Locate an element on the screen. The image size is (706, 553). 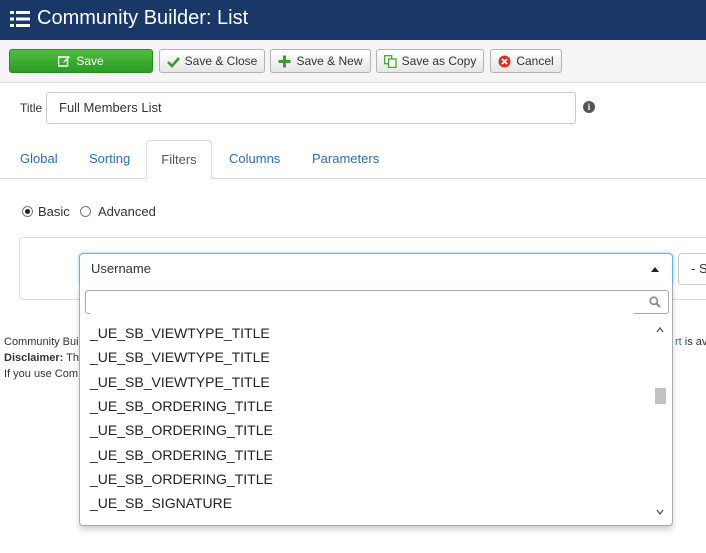
footer-text-3: If you use Com is located at coordinates (41, 374).